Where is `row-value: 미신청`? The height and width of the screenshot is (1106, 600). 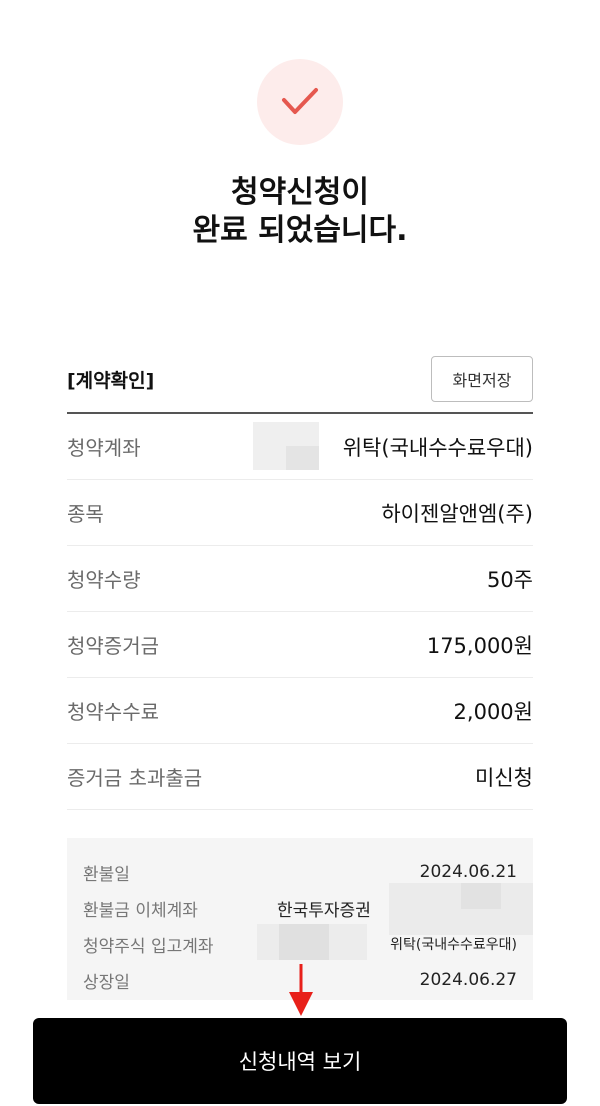
row-value: 미신청 is located at coordinates (504, 777).